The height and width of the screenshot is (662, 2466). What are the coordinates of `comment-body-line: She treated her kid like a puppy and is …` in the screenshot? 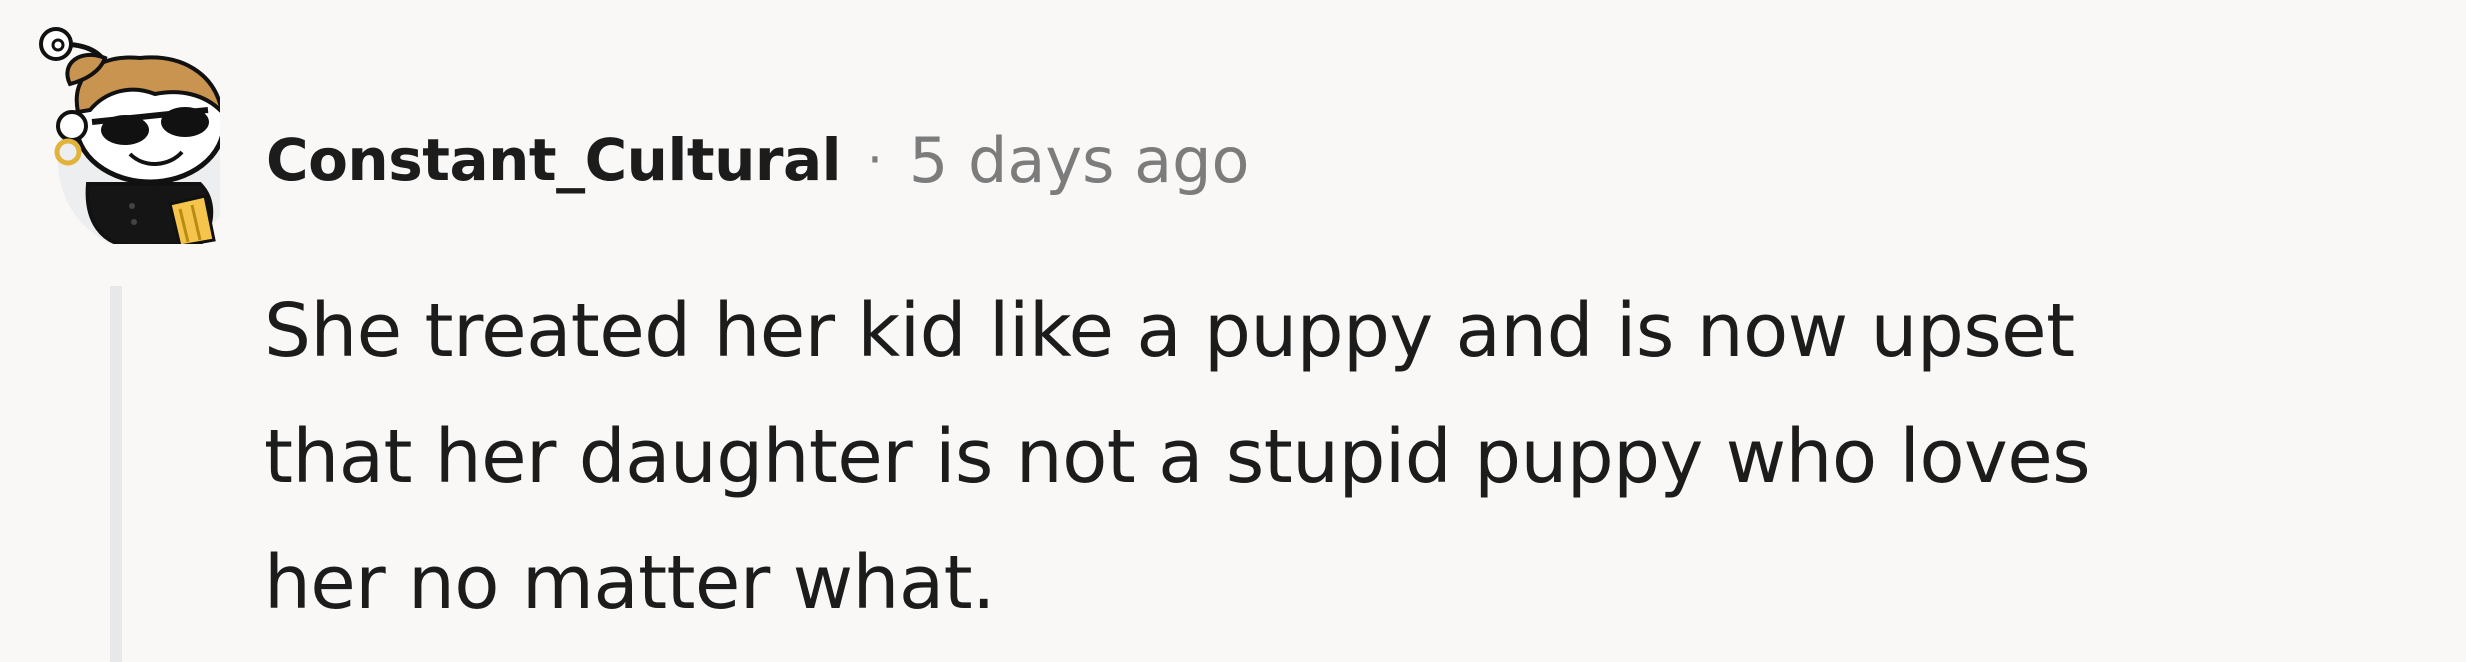 It's located at (1169, 331).